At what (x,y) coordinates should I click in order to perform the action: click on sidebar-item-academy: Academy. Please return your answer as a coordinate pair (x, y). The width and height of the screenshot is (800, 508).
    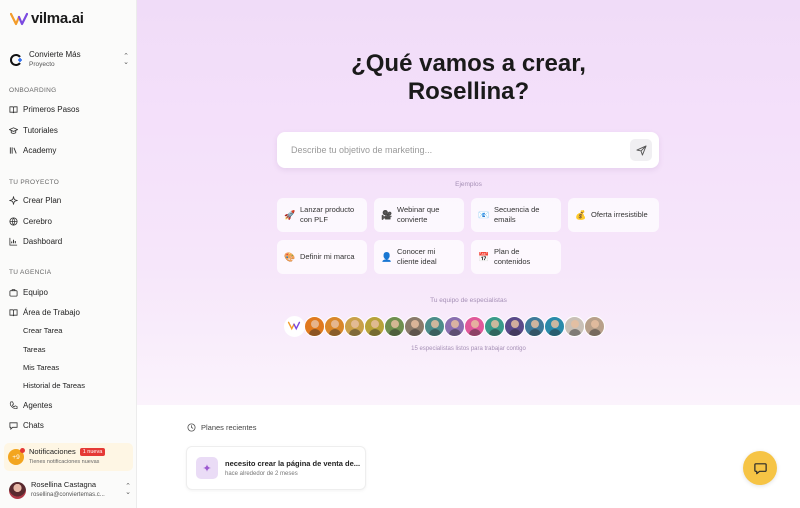
    Looking at the image, I should click on (69, 150).